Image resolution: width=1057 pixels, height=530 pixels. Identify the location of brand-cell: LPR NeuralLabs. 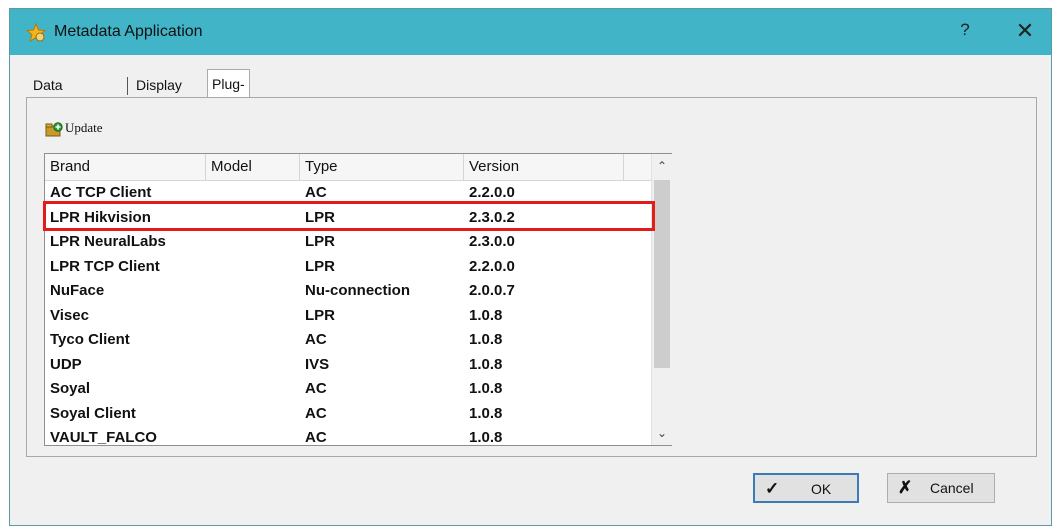
(108, 241).